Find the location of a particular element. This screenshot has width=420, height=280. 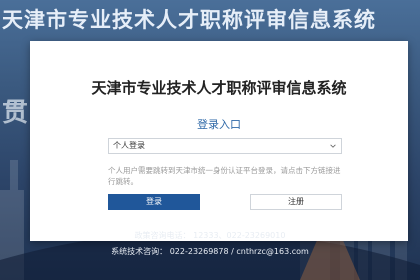

login-notice: 个人用户需要跳转到天津市统一身份认证平台登录，请点击下方链接进行跳转。 is located at coordinates (224, 176).